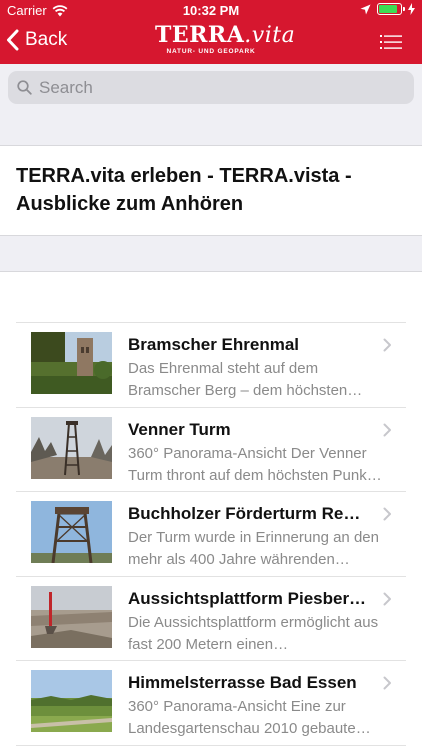 The height and width of the screenshot is (750, 422). I want to click on list-item-title: Bramscher Ehrenmal, so click(214, 344).